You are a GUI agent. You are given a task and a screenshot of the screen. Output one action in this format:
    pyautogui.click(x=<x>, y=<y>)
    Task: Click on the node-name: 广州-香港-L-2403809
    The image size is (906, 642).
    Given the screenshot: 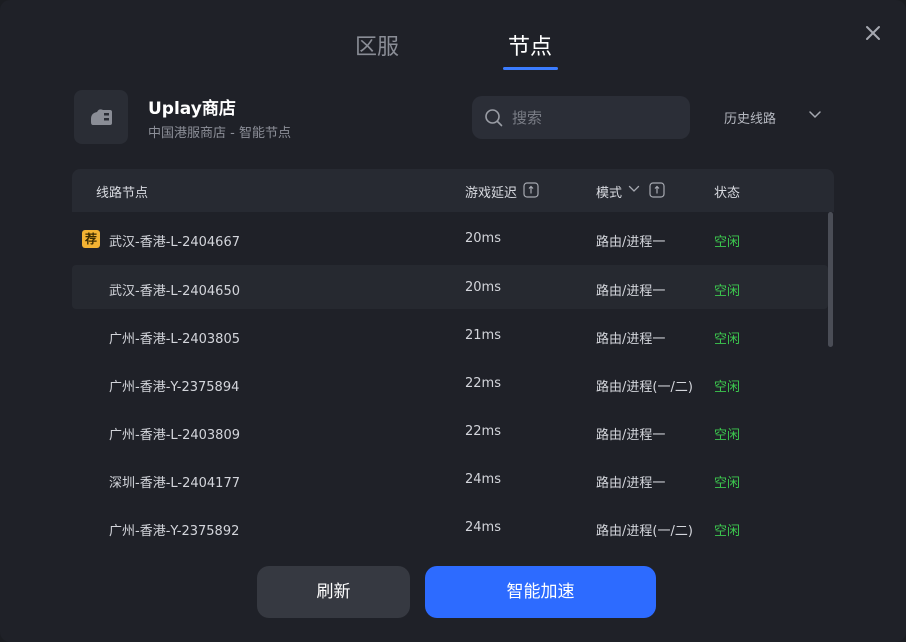 What is the action you would take?
    pyautogui.click(x=174, y=435)
    